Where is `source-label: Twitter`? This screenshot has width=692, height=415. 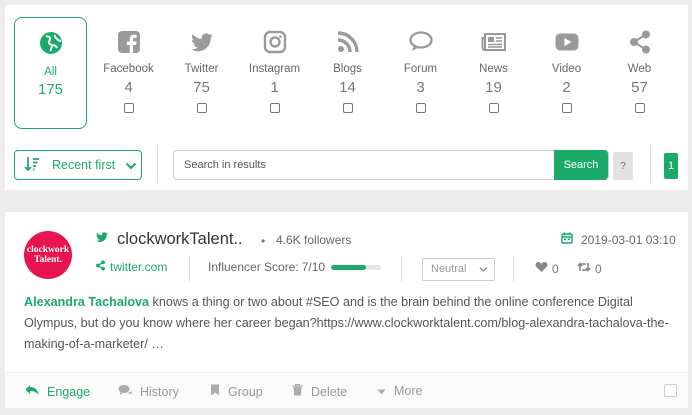 source-label: Twitter is located at coordinates (201, 69).